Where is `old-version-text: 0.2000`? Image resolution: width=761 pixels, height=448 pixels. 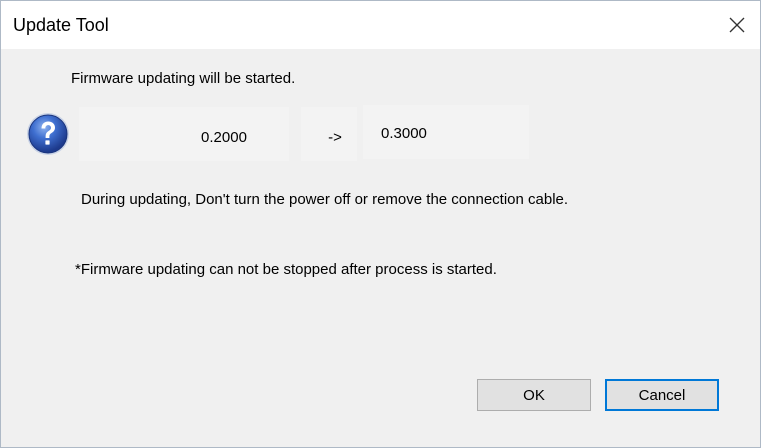
old-version-text: 0.2000 is located at coordinates (224, 137).